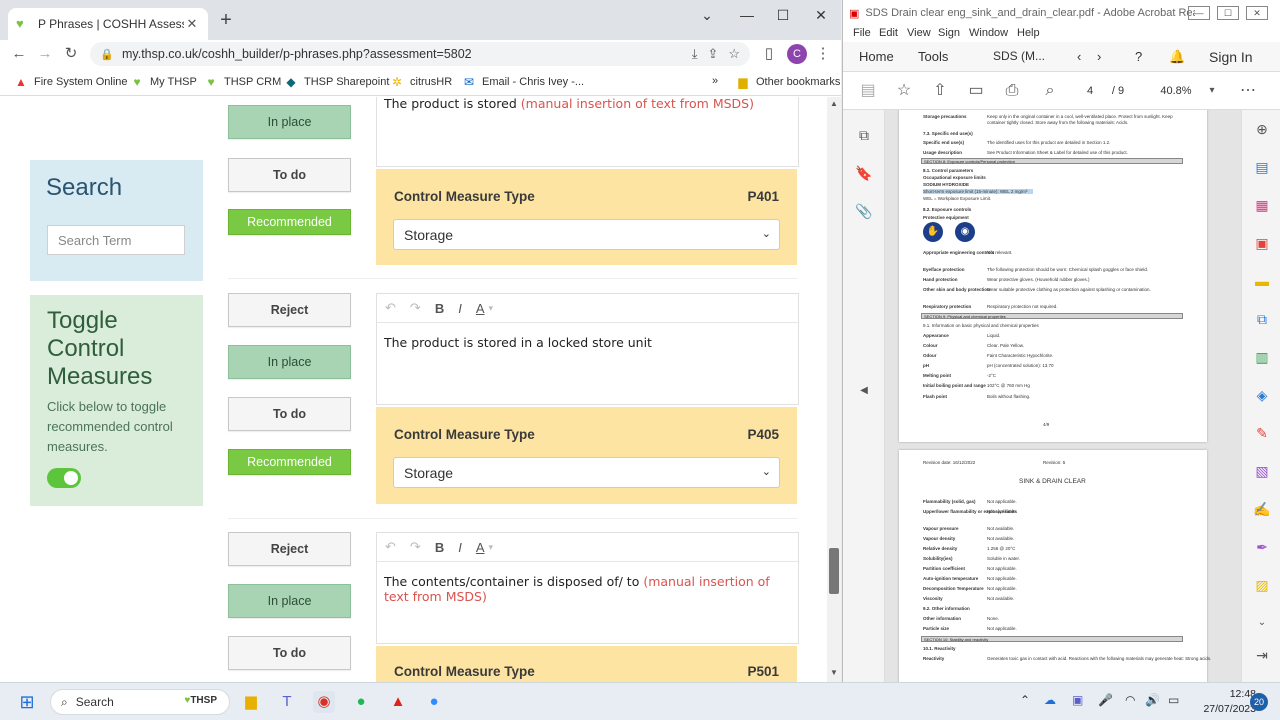  I want to click on side-panel-icon: ▯, so click(769, 54).